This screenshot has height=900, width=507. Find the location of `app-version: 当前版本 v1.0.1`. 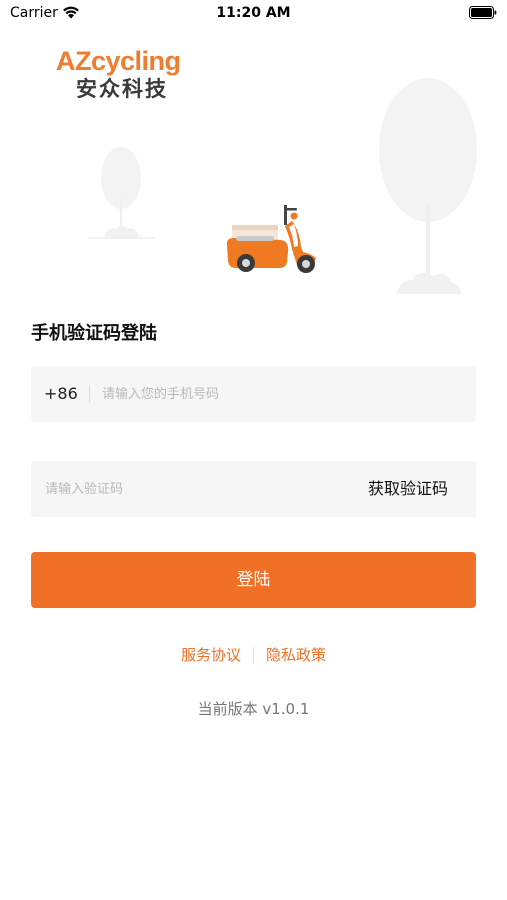

app-version: 当前版本 v1.0.1 is located at coordinates (253, 709).